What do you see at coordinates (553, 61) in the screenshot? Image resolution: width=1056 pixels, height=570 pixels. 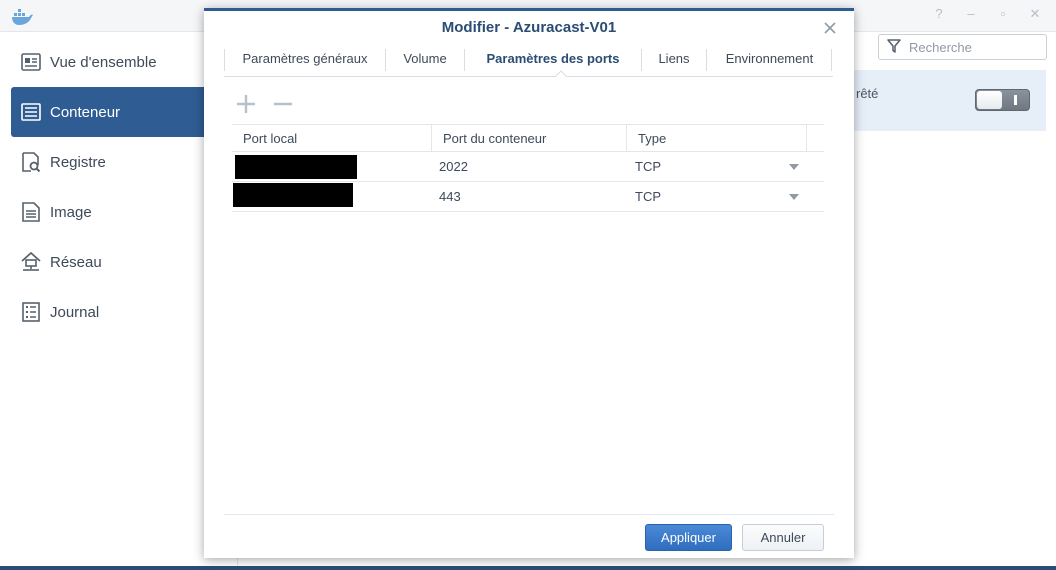 I see `tab-port-settings: Paramètres des ports` at bounding box center [553, 61].